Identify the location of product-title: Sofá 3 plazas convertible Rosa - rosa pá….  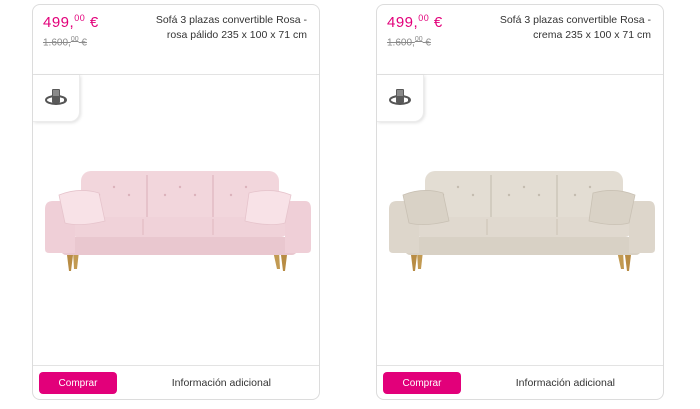
(222, 28).